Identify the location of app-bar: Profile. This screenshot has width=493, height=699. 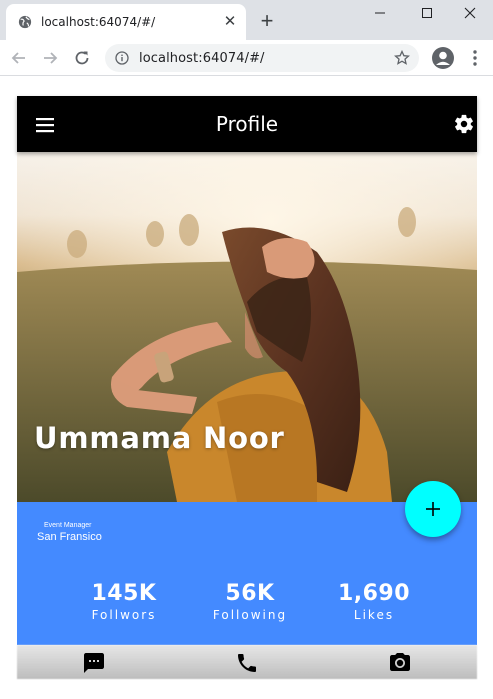
(247, 124).